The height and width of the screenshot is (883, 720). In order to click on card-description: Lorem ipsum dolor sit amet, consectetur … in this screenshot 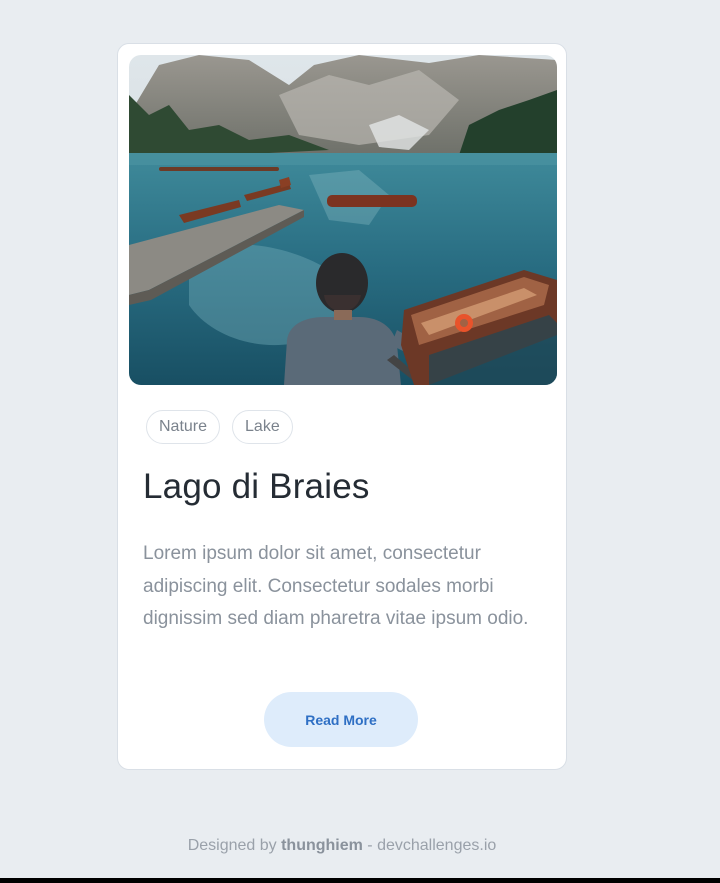, I will do `click(336, 586)`.